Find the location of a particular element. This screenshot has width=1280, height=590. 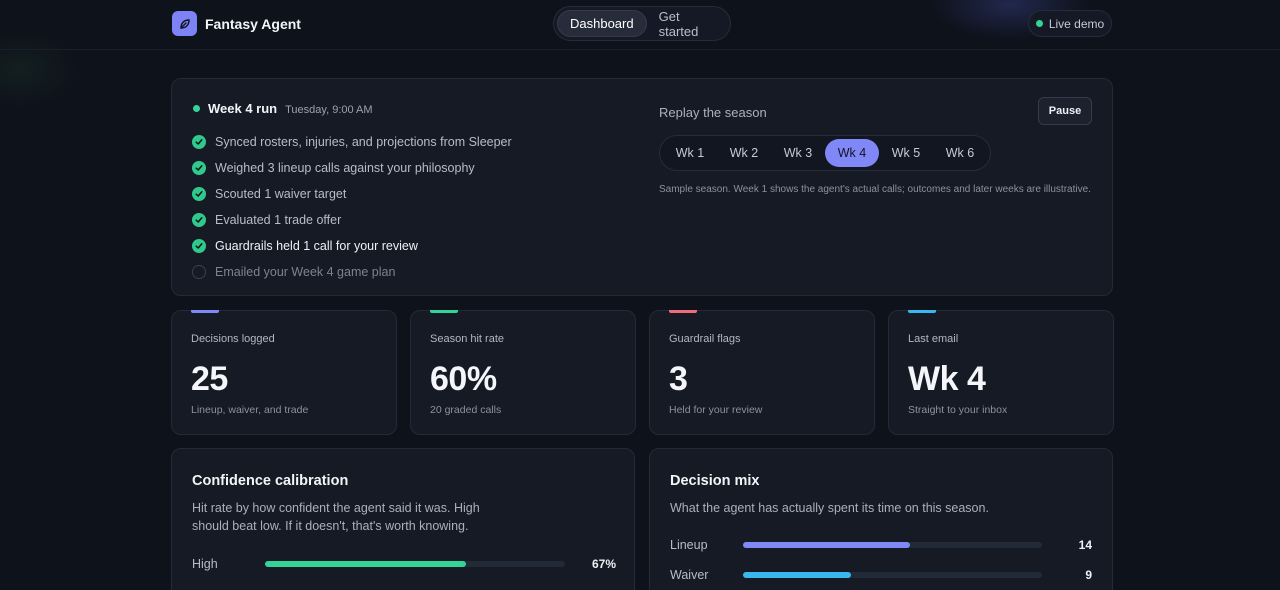

live-status-dot-icon is located at coordinates (1039, 23).